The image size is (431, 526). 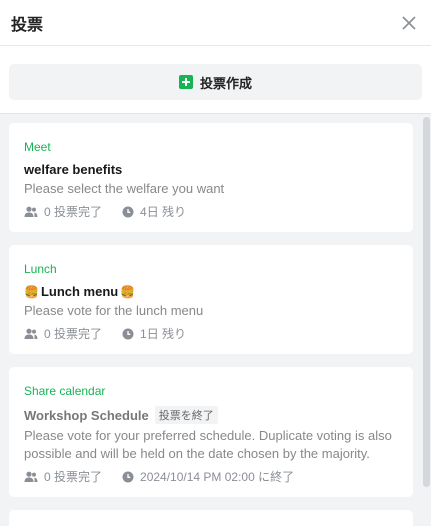 What do you see at coordinates (225, 83) in the screenshot?
I see `create-vote-label: 投票作成` at bounding box center [225, 83].